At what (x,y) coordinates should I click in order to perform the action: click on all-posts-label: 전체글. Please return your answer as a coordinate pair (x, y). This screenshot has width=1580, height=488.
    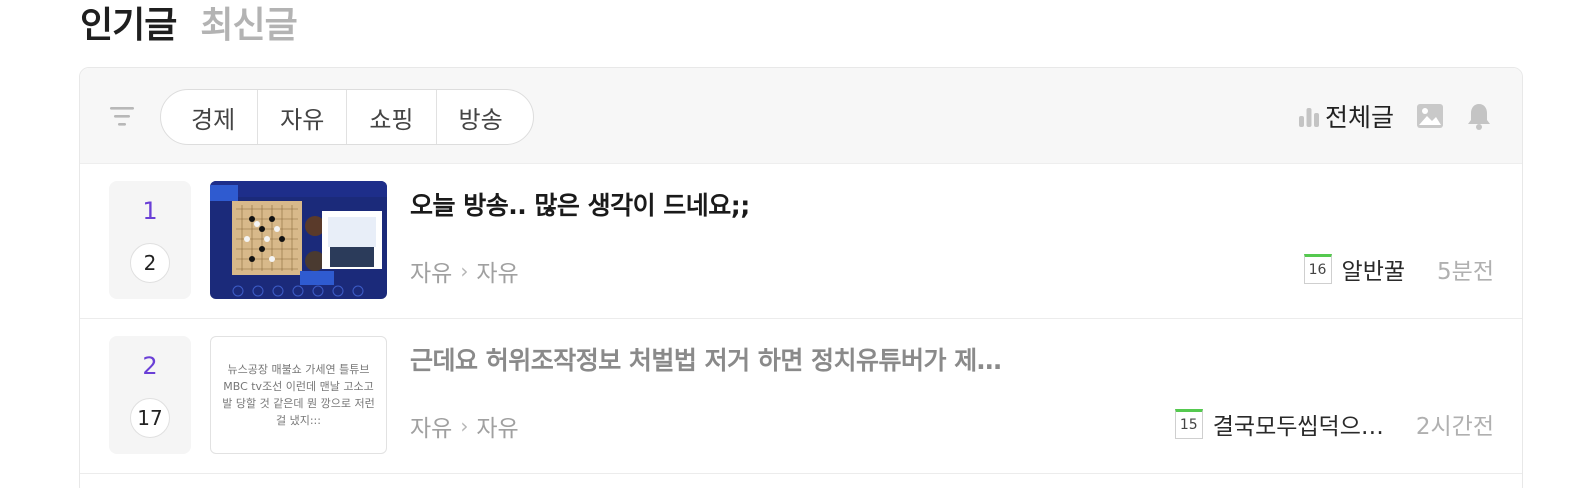
    Looking at the image, I should click on (1359, 117).